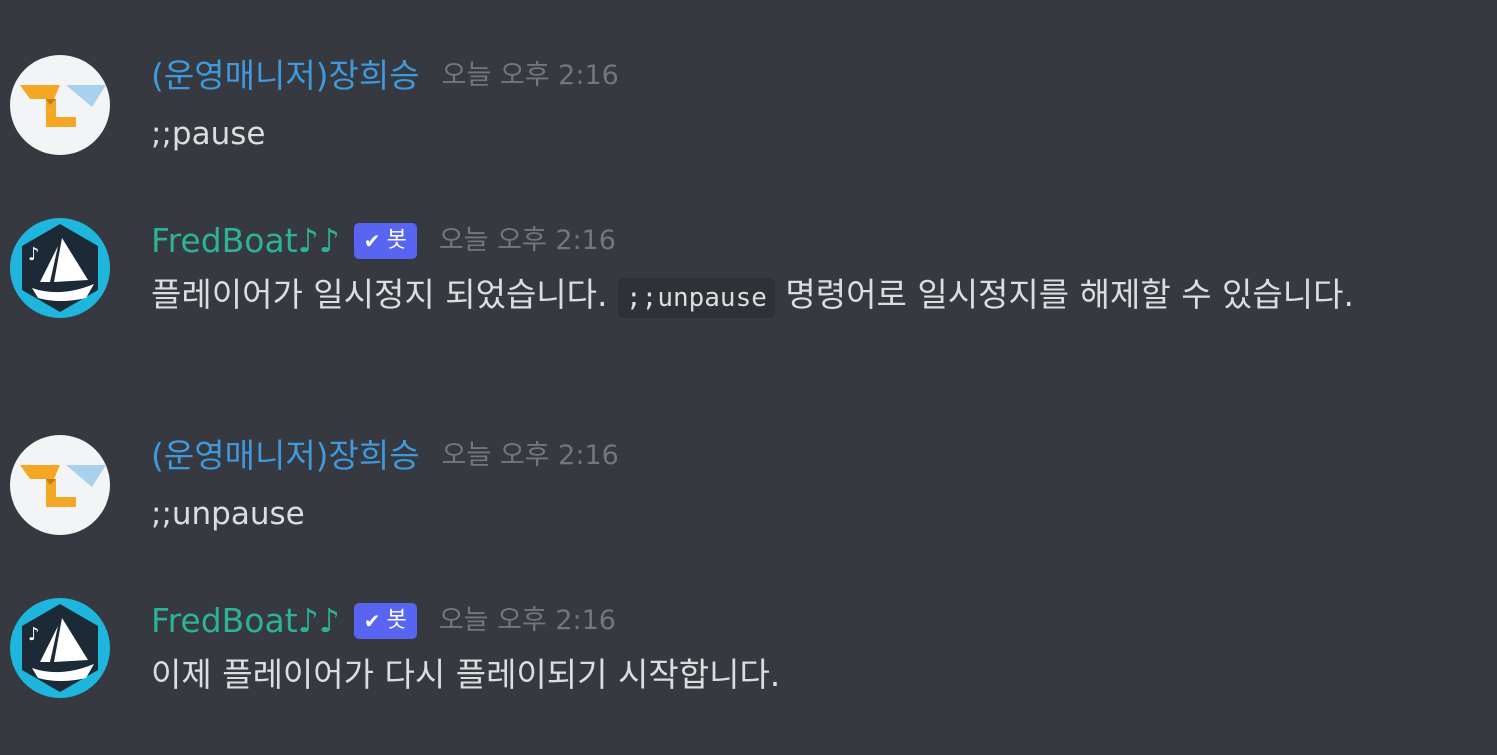  Describe the element at coordinates (696, 298) in the screenshot. I see `inline-code: ;;unpause` at that location.